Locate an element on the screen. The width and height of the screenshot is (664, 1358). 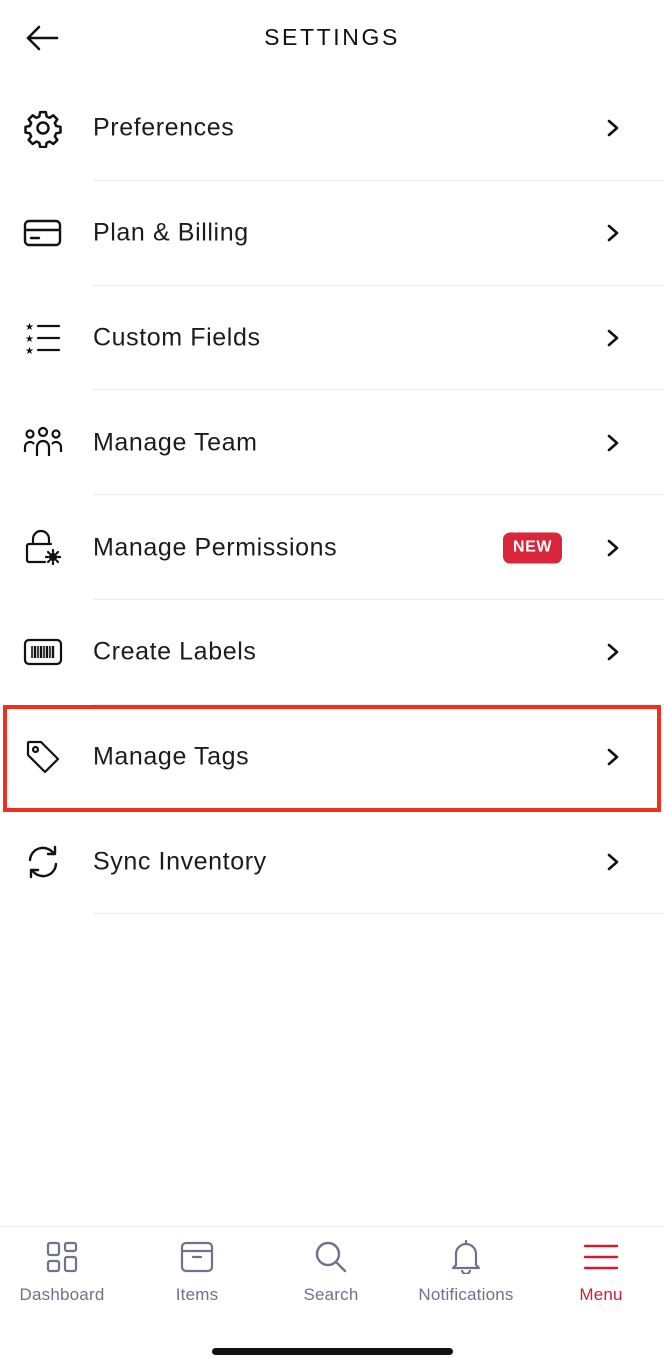
settings-item-preferences: Preferences is located at coordinates (332, 128).